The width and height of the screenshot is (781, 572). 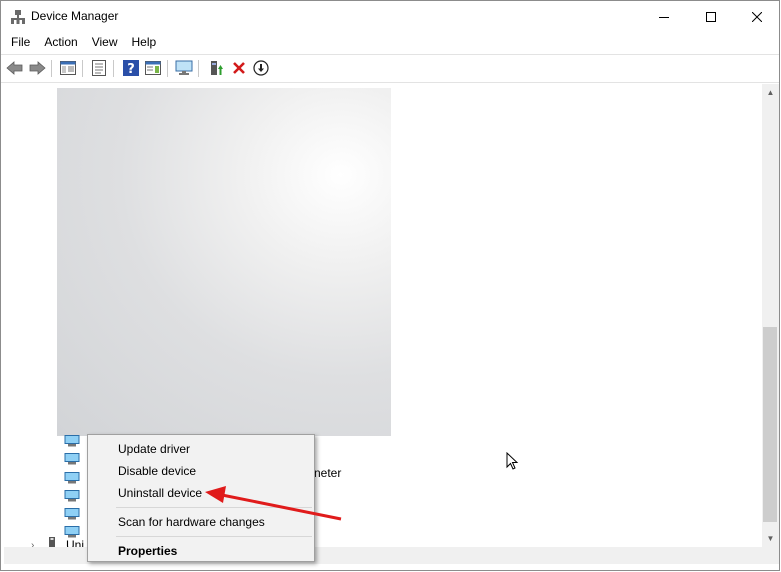 I want to click on menu-item-scan-hardware: Scan for hardware changes, so click(x=191, y=522).